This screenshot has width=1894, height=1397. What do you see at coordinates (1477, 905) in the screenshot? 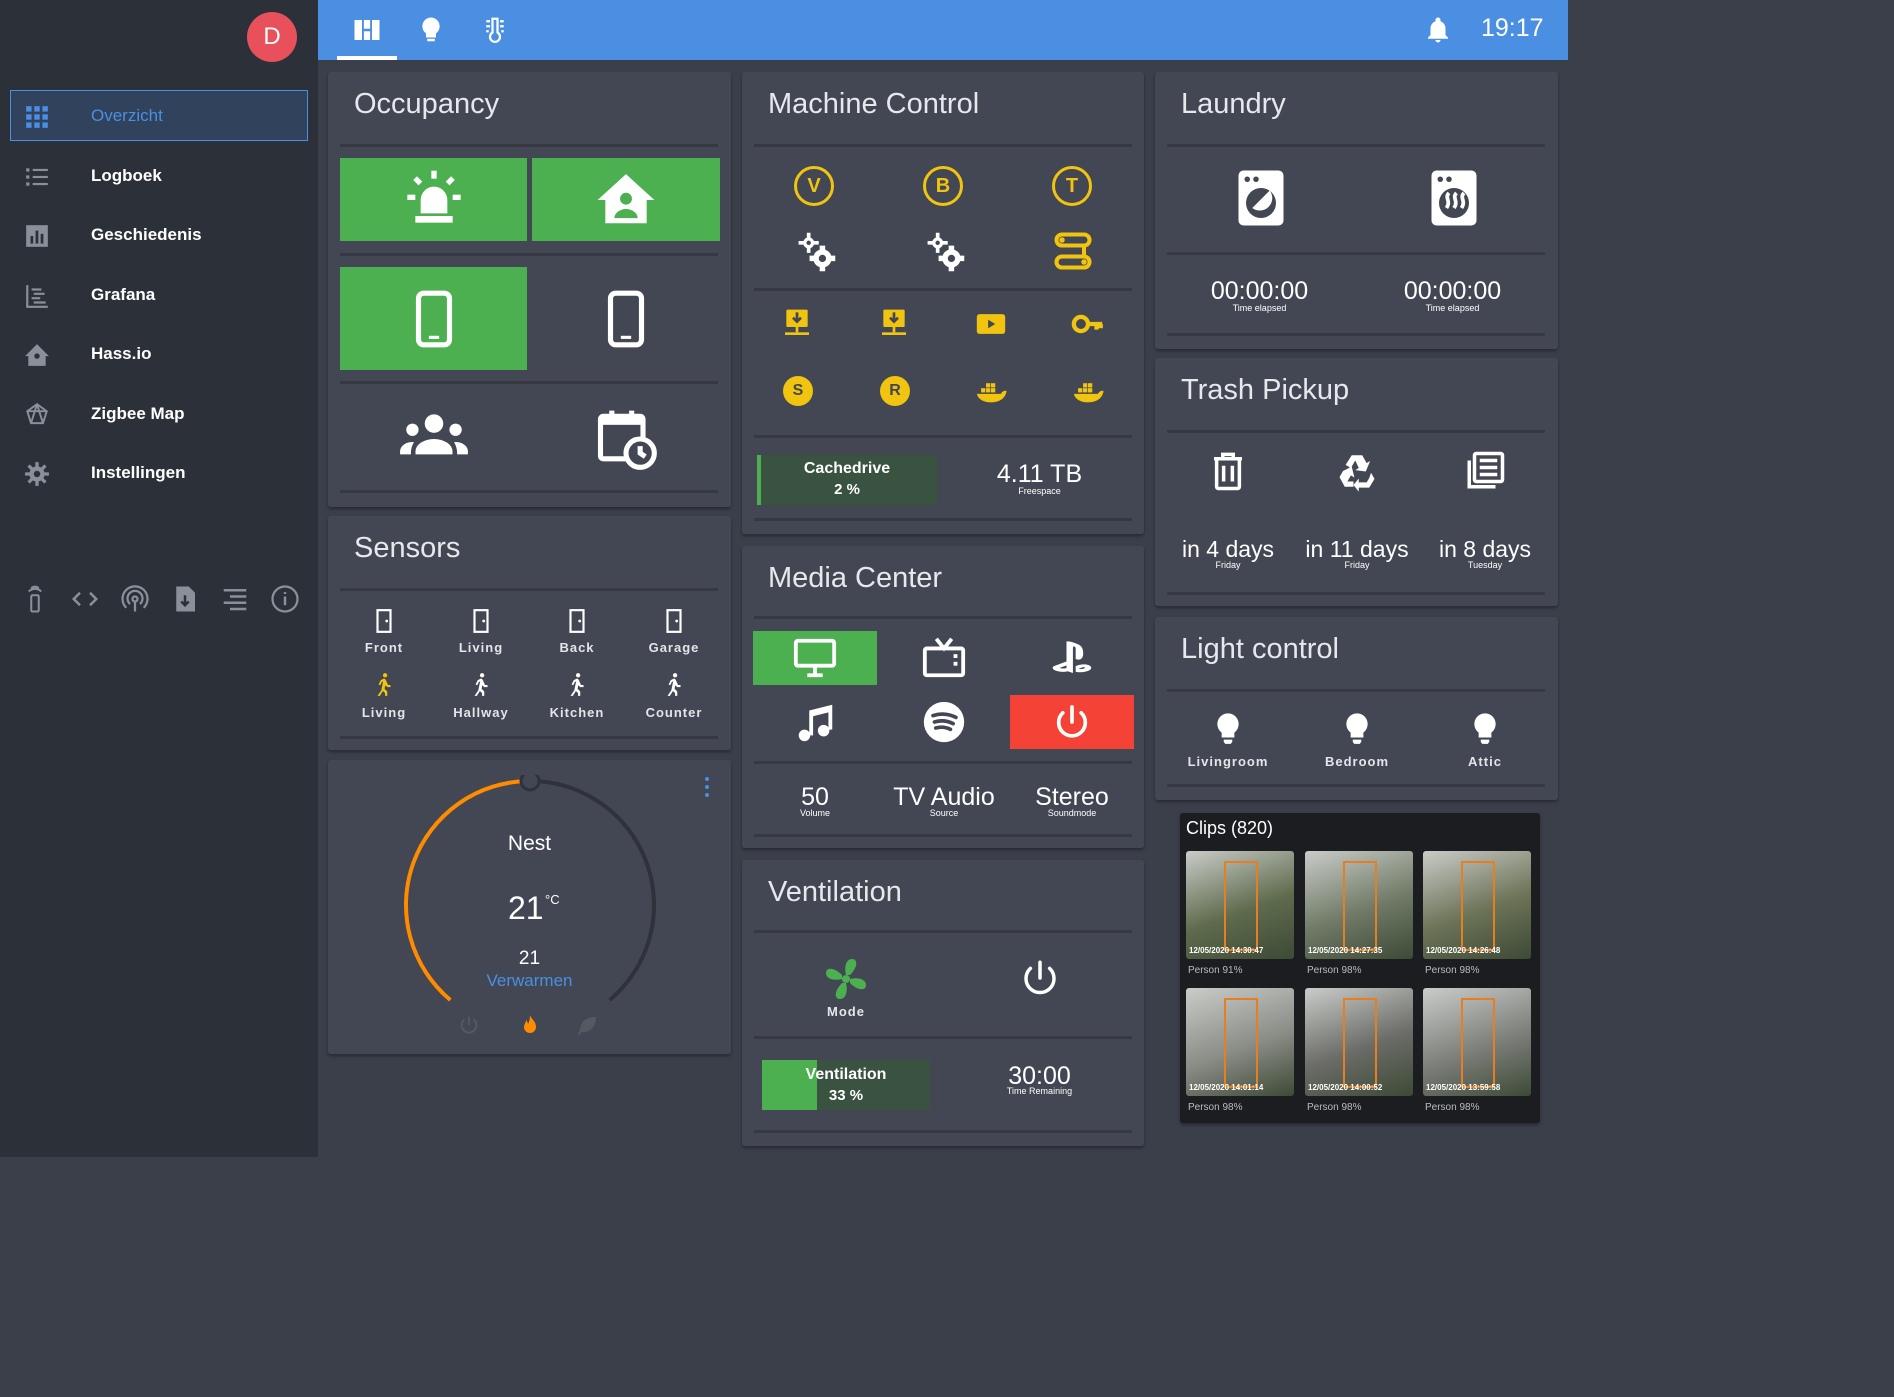
I see `clip-thumbnail: 12/05/2020 14:26:48` at bounding box center [1477, 905].